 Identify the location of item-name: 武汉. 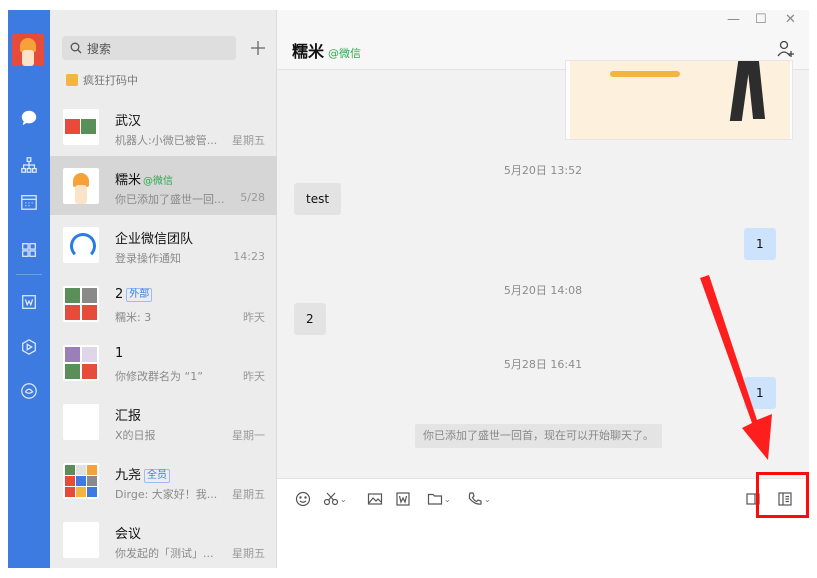
(128, 121).